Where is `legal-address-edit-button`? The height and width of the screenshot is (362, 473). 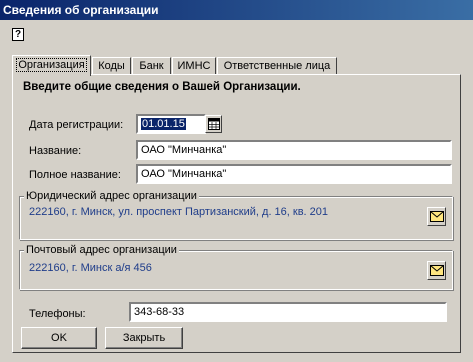
legal-address-edit-button is located at coordinates (436, 216).